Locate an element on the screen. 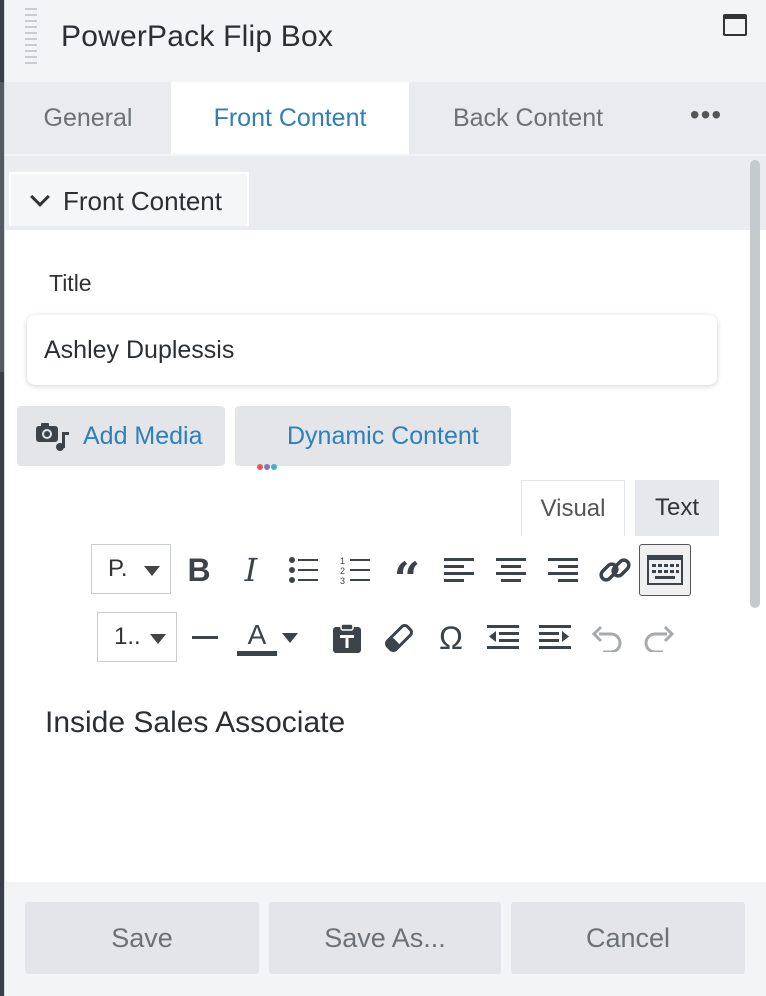 Image resolution: width=766 pixels, height=996 pixels. indent-icon is located at coordinates (555, 638).